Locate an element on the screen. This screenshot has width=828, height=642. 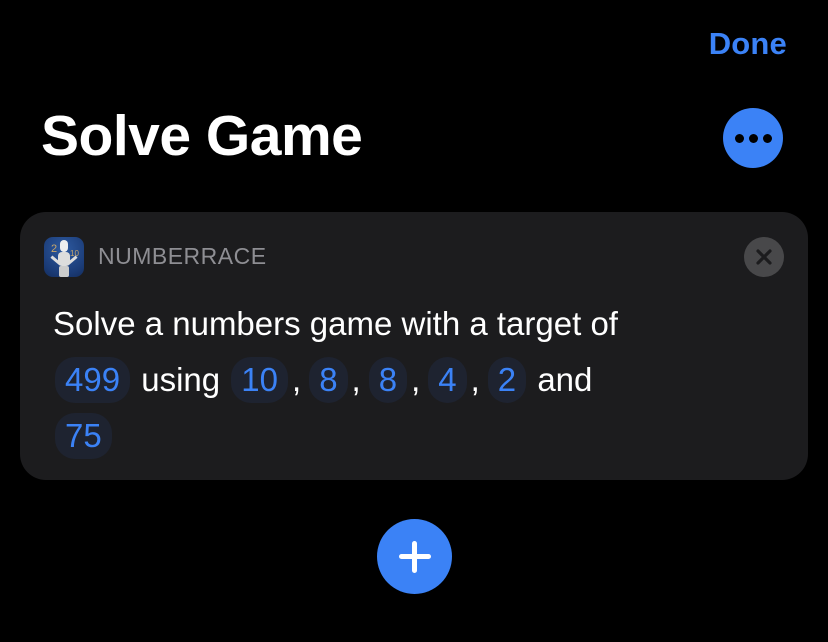
number-token: 75 is located at coordinates (83, 436).